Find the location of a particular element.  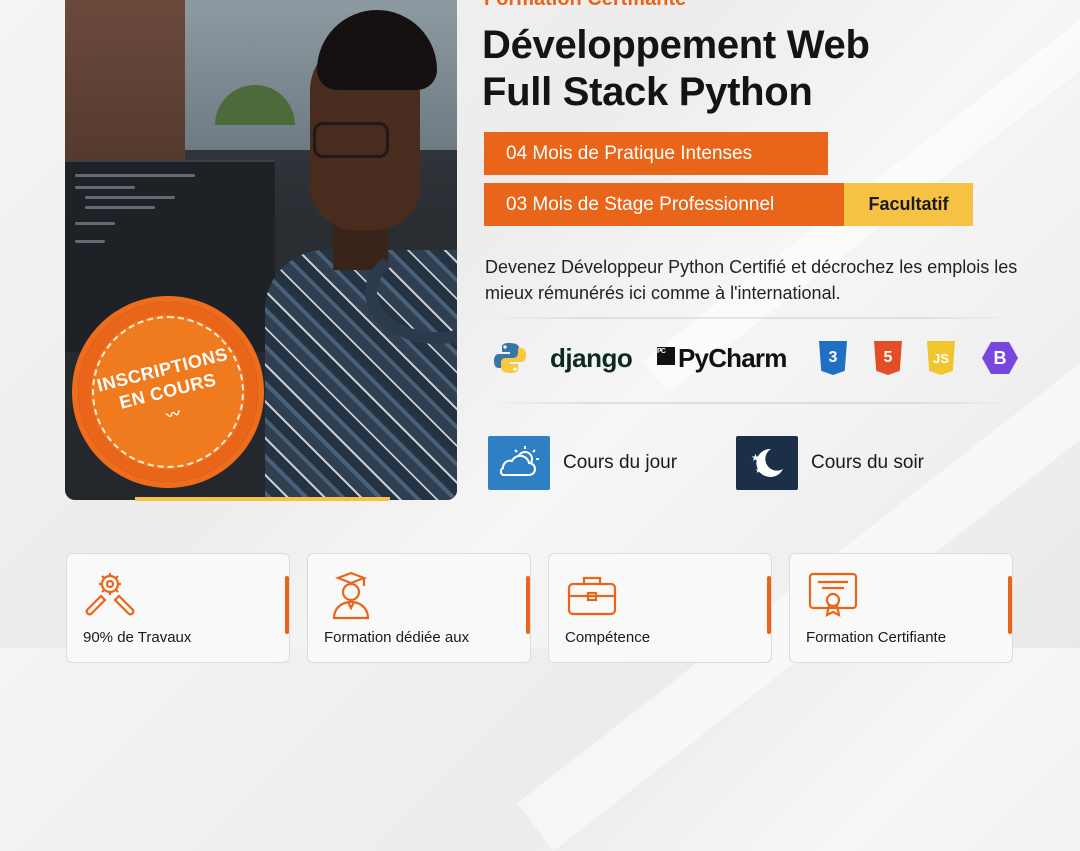

pycharm-logo-icon: PC PyCharm is located at coordinates (722, 358).